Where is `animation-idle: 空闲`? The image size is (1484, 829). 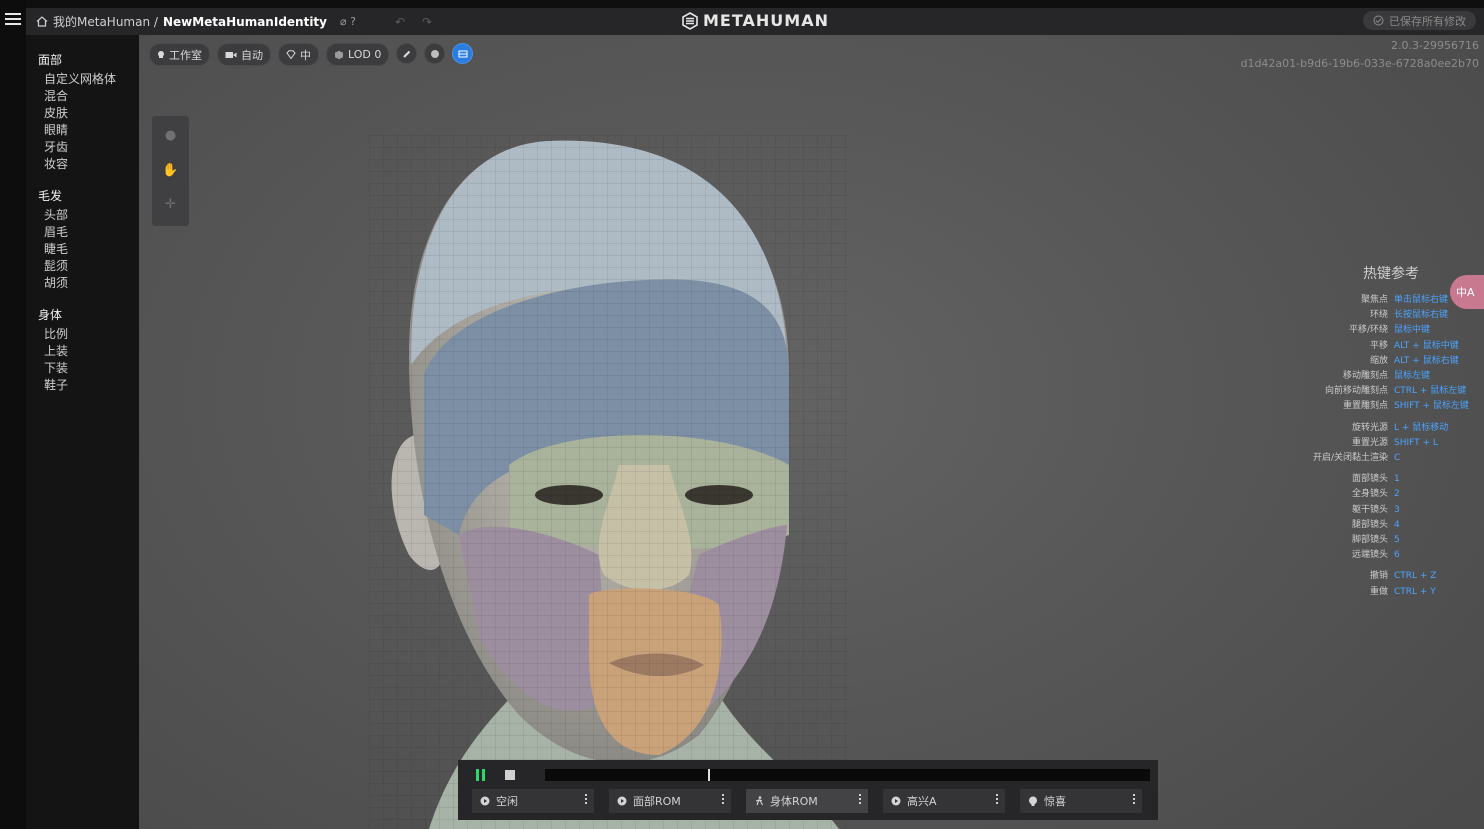
animation-idle: 空闲 is located at coordinates (533, 801).